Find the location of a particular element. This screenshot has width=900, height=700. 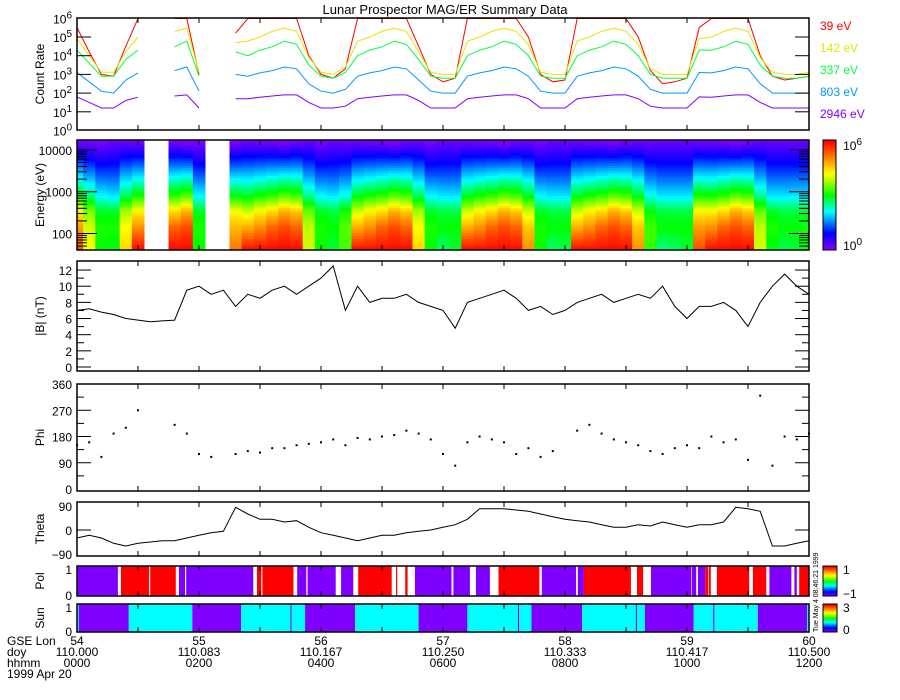

sunlight-segment is located at coordinates (525, 618).